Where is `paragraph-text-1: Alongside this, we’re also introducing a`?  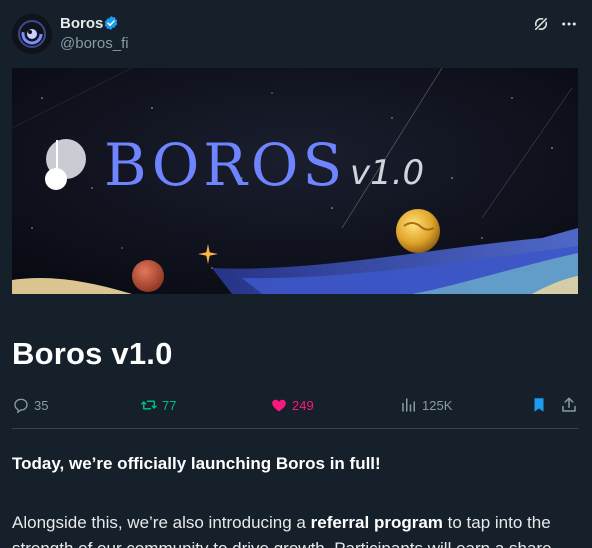
paragraph-text-1: Alongside this, we’re also introducing a is located at coordinates (161, 522).